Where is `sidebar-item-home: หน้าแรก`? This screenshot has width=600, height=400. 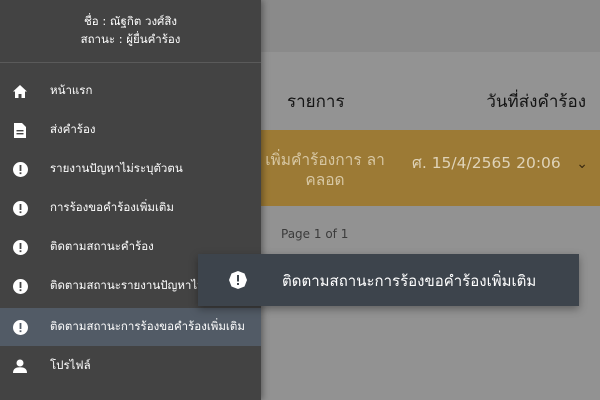
sidebar-item-home: หน้าแรก is located at coordinates (130, 91).